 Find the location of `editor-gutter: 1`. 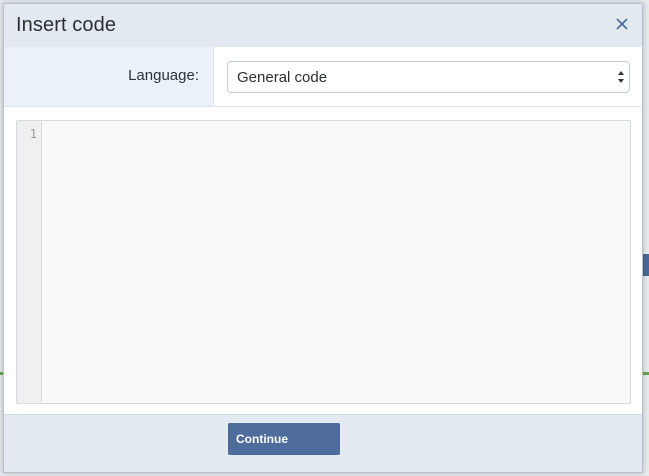

editor-gutter: 1 is located at coordinates (29, 262).